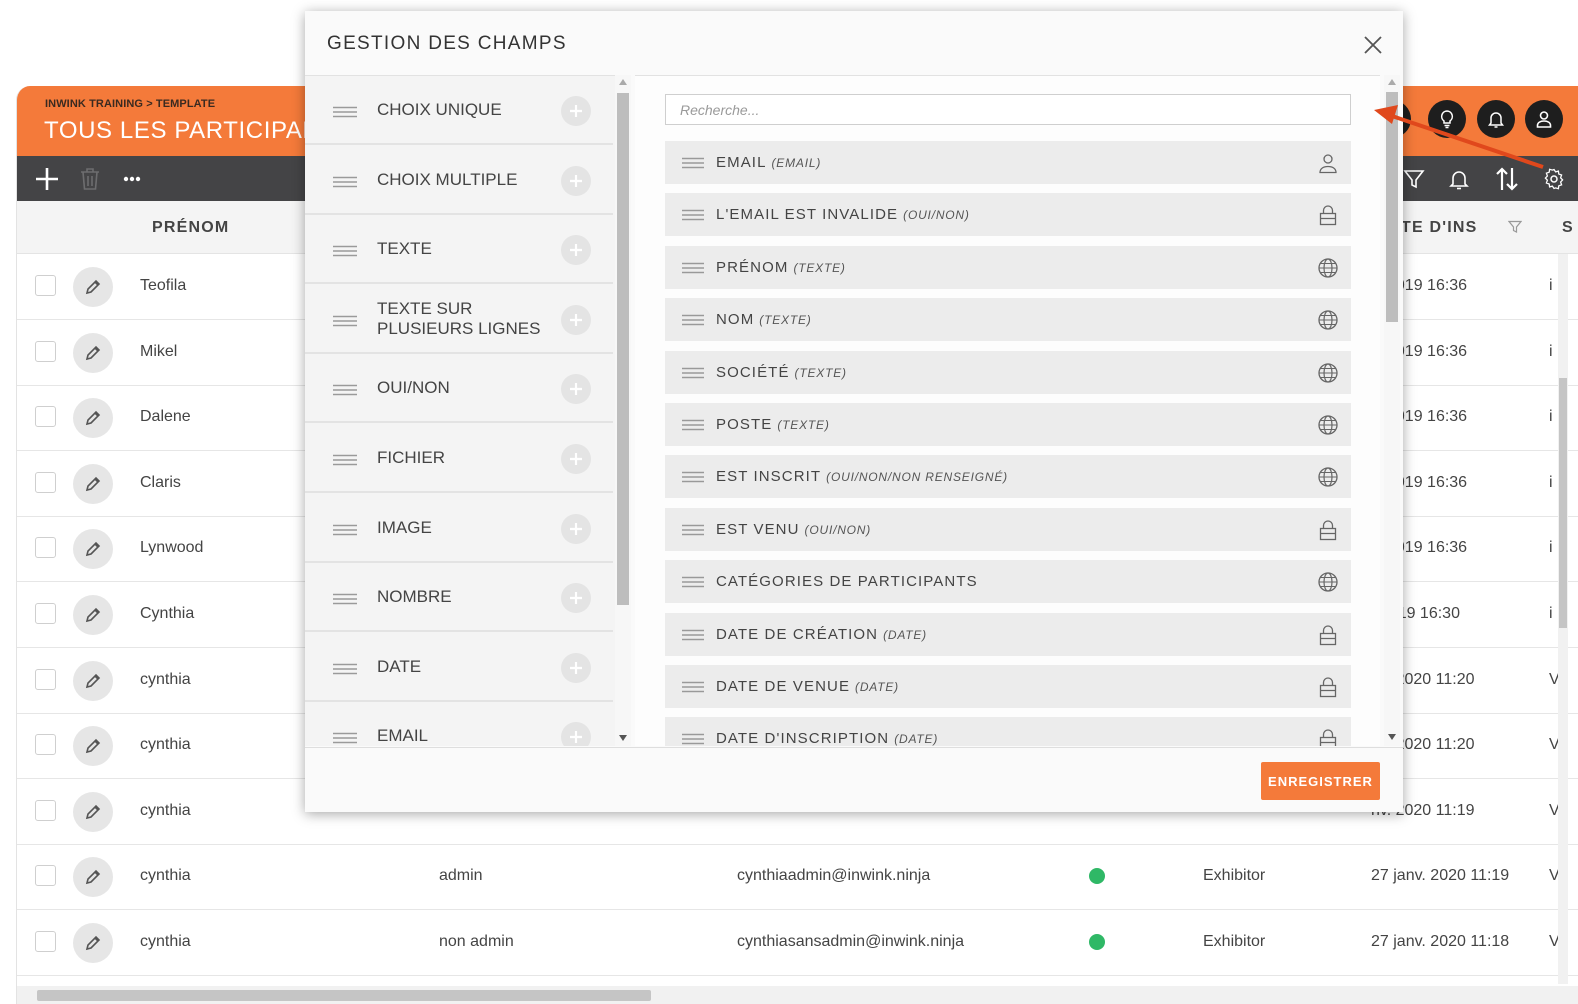 The image size is (1578, 1004). What do you see at coordinates (1008, 424) in the screenshot?
I see `field-row: POSTE (TEXTE)` at bounding box center [1008, 424].